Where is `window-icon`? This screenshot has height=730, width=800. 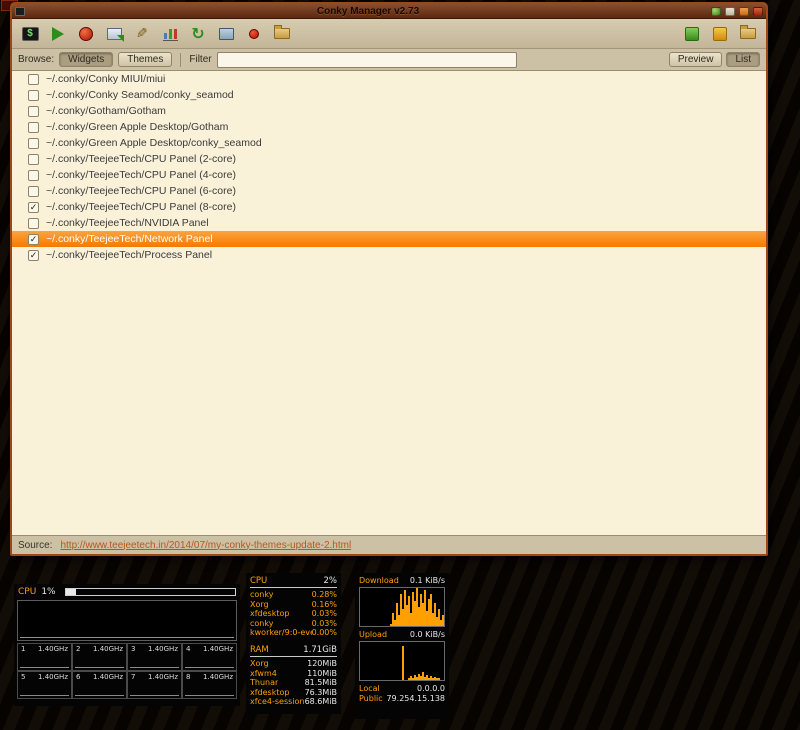
window-icon is located at coordinates (20, 11).